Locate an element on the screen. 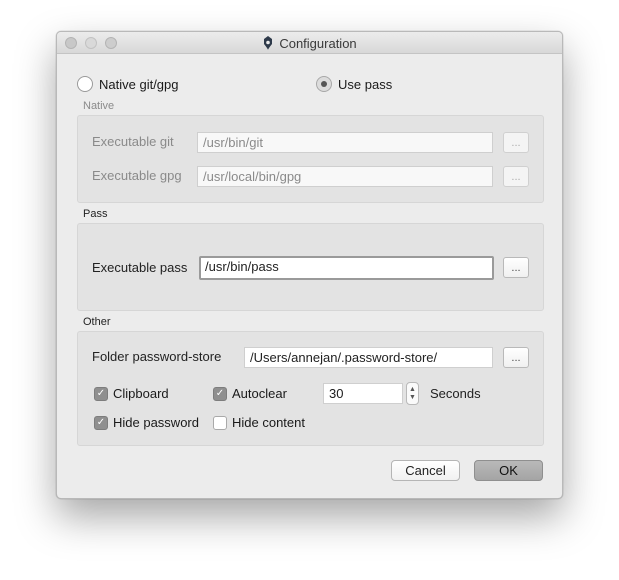 This screenshot has height=580, width=619. radio-use-pass: Use pass is located at coordinates (354, 84).